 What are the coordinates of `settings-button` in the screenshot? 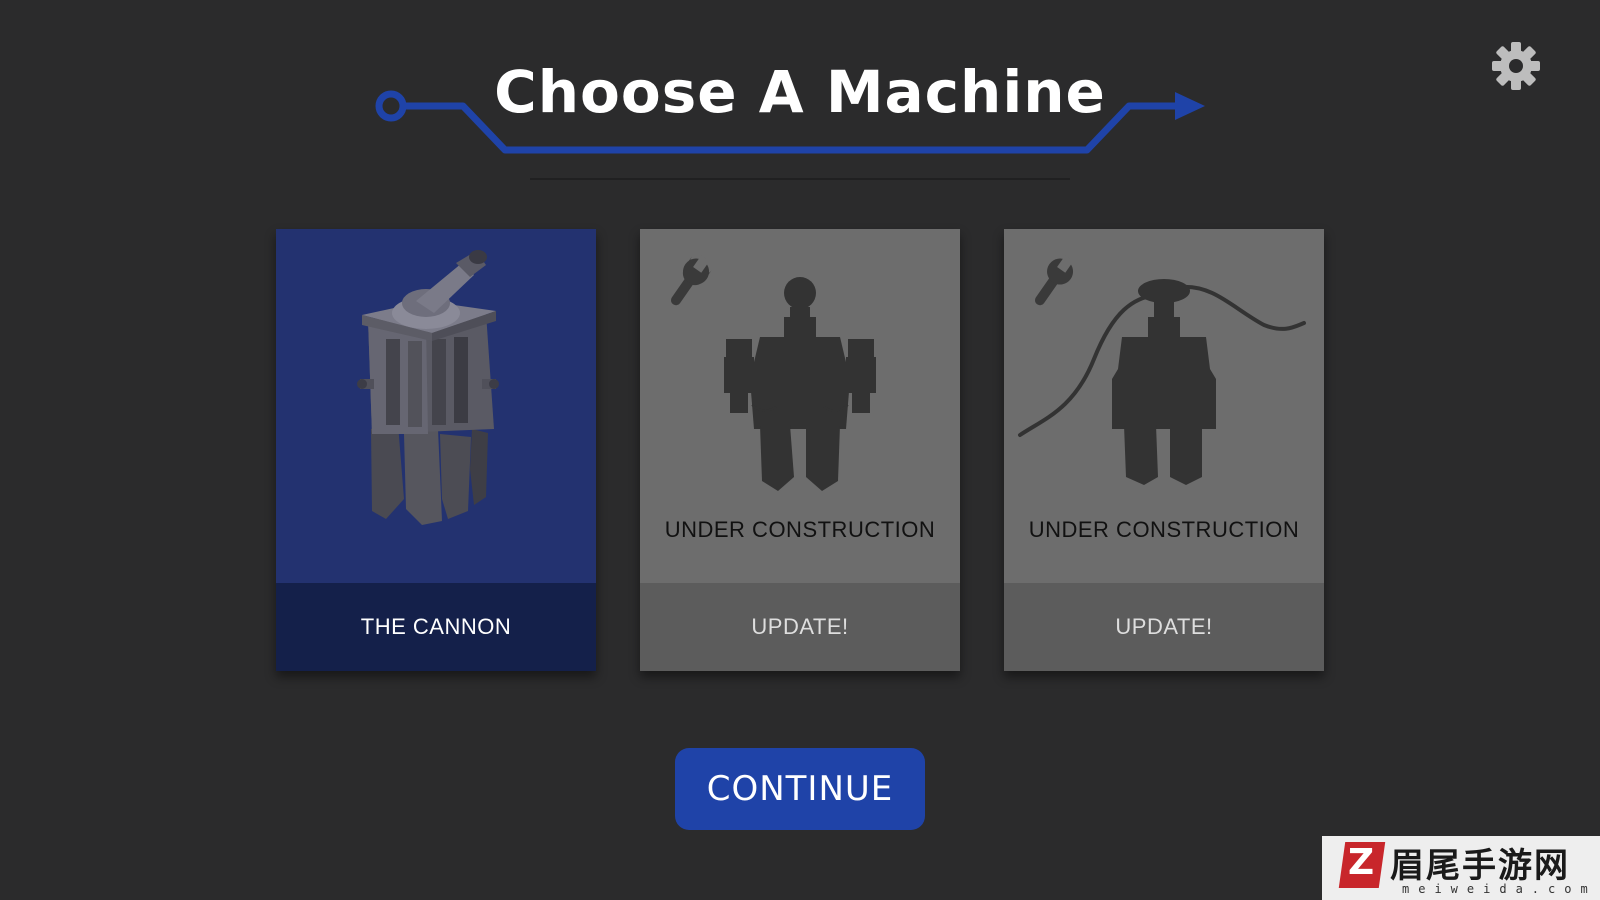 It's located at (1516, 66).